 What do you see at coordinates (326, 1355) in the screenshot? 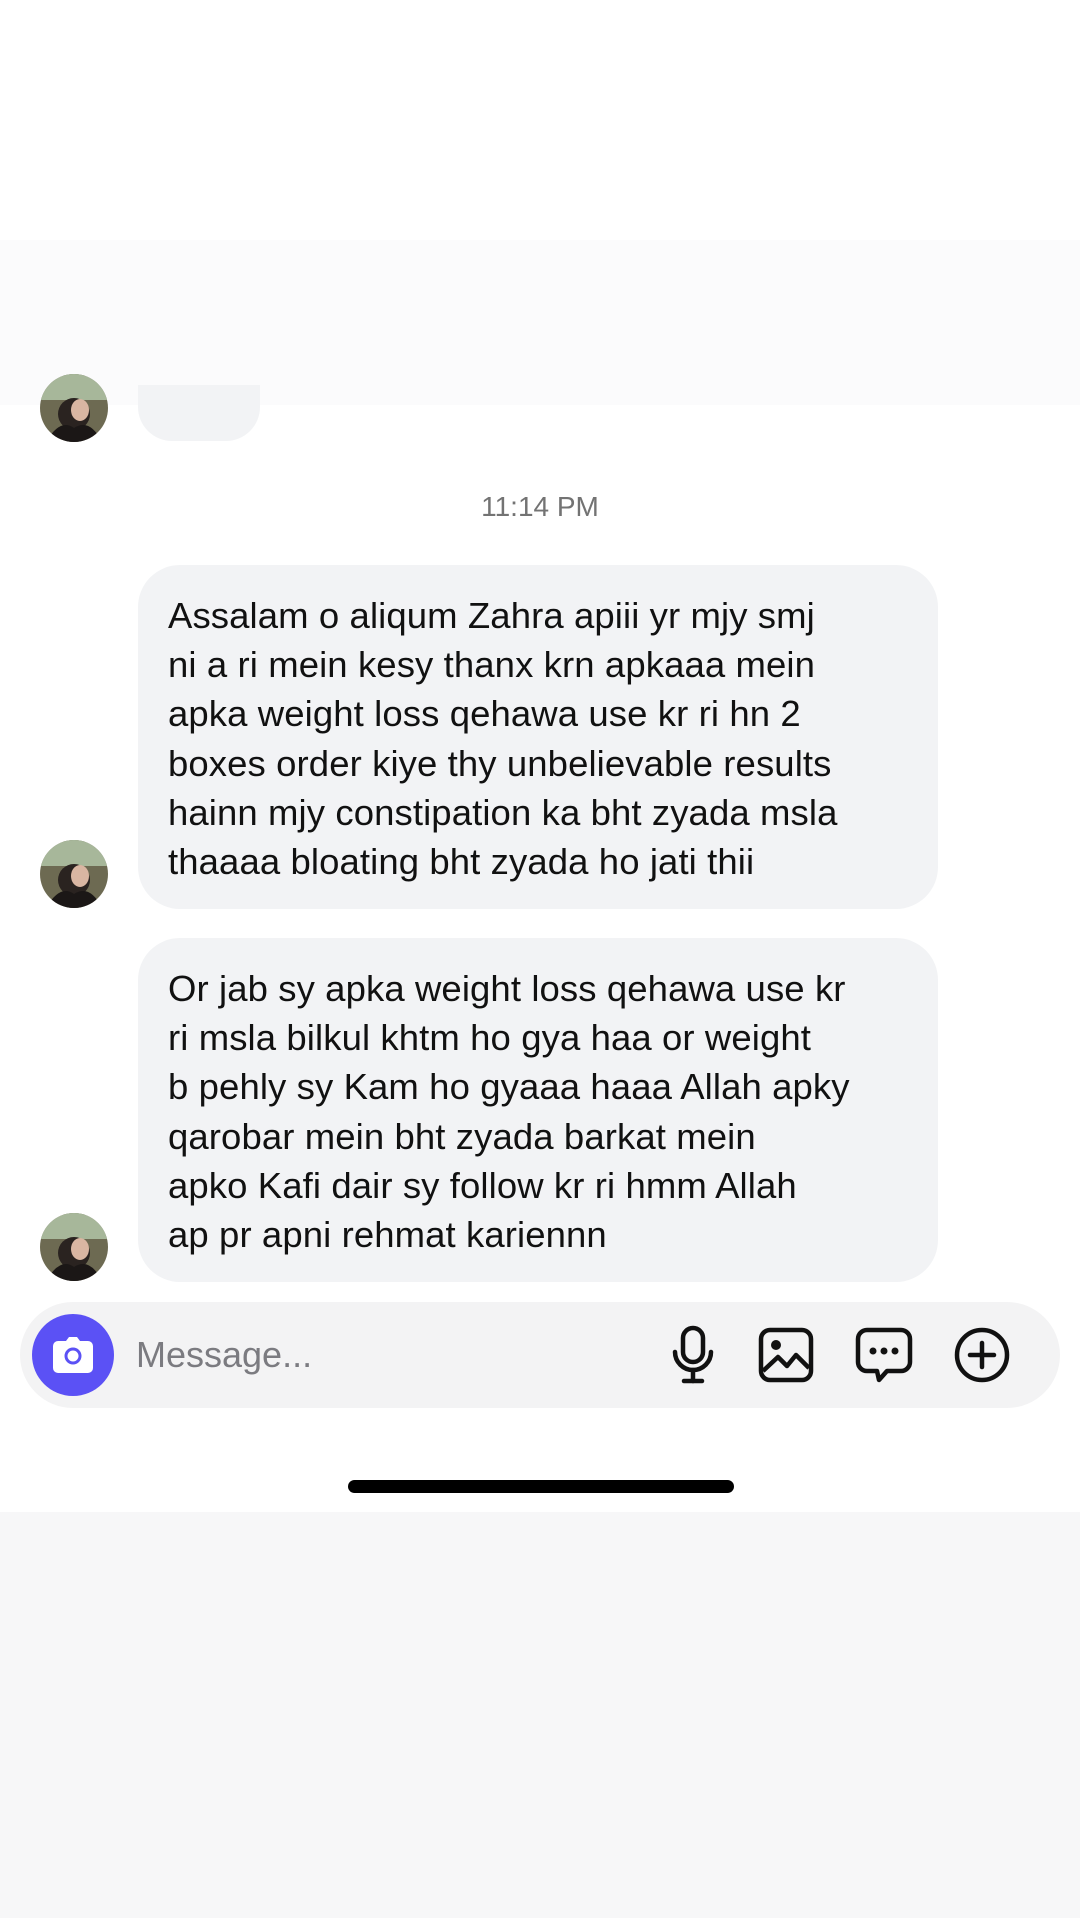
I see `message-input` at bounding box center [326, 1355].